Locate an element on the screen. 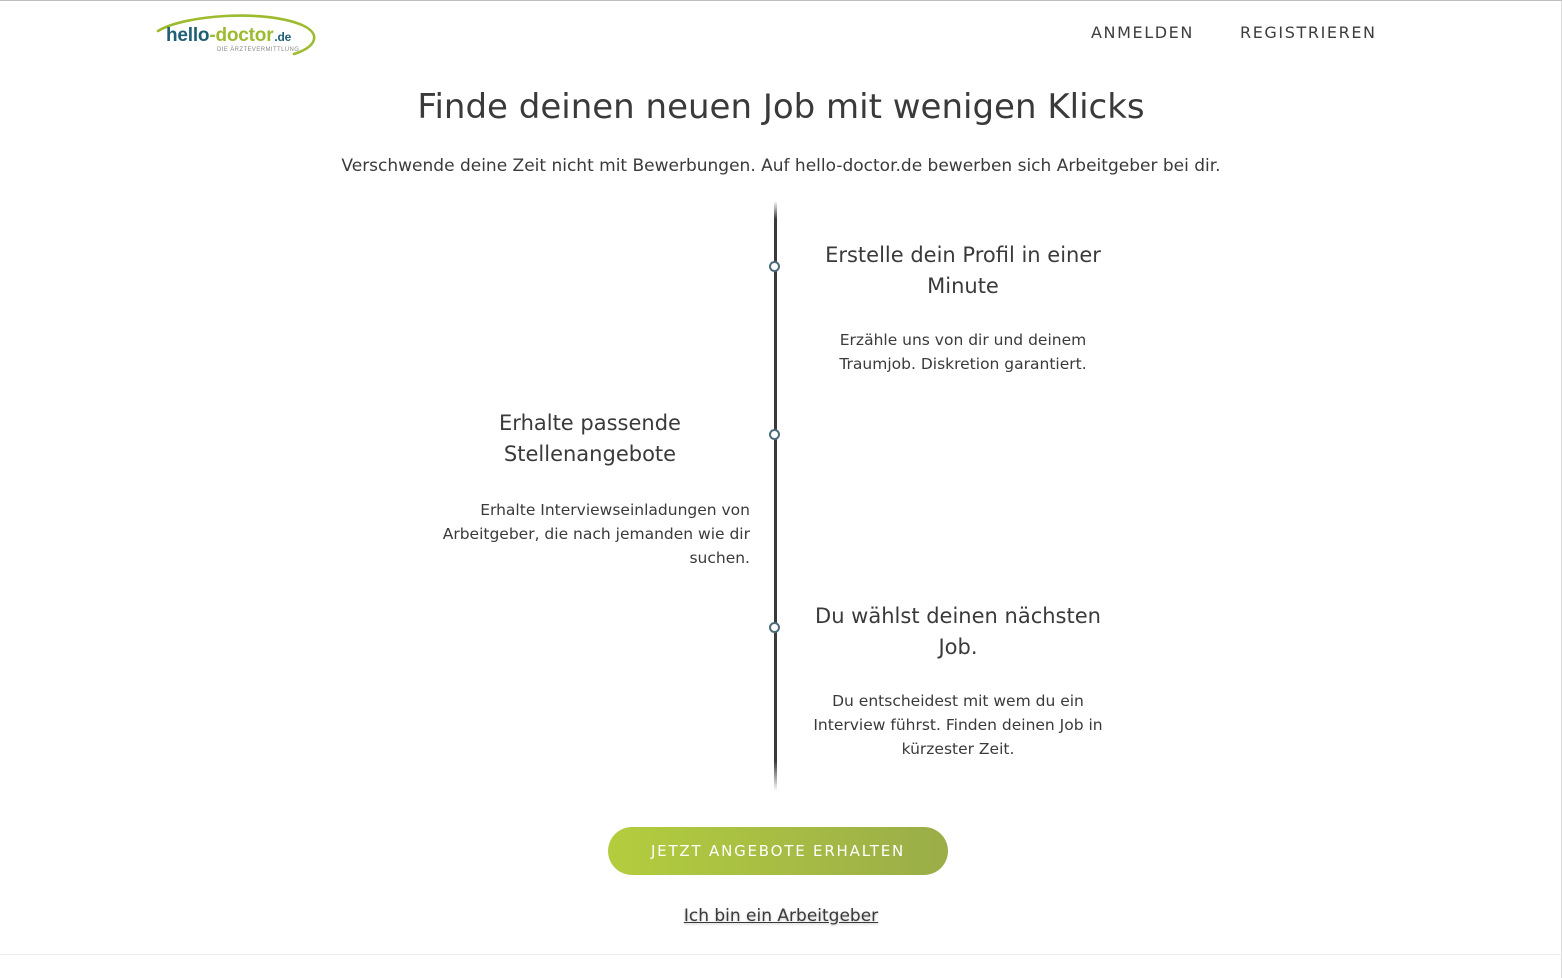 The height and width of the screenshot is (978, 1562). logo-tagline: DIE ÄRZTEVERMITTLUNG is located at coordinates (258, 50).